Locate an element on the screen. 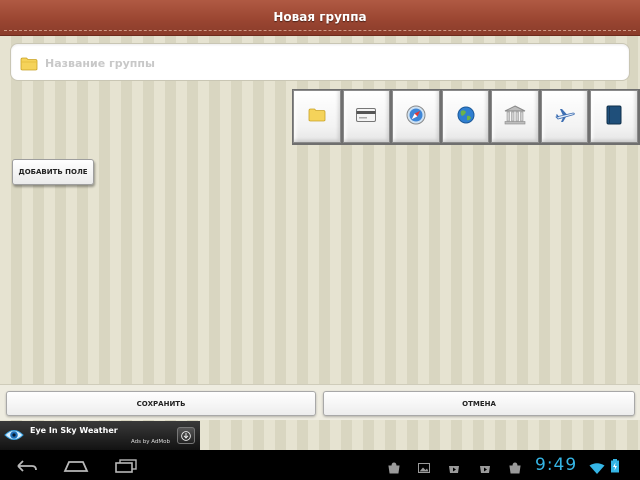  icon-option-bank is located at coordinates (515, 116).